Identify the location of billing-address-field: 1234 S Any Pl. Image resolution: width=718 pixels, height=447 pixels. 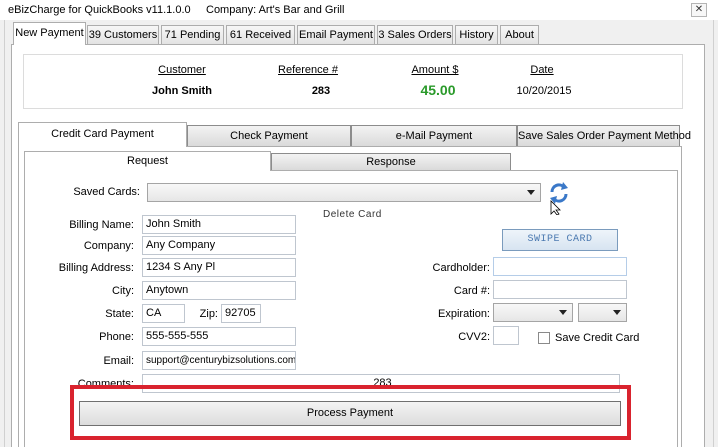
(219, 267).